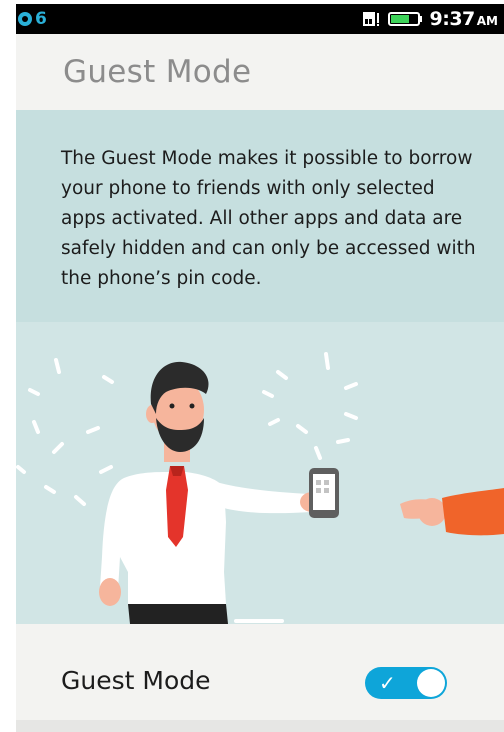  I want to click on header: Guest Mode, so click(260, 72).